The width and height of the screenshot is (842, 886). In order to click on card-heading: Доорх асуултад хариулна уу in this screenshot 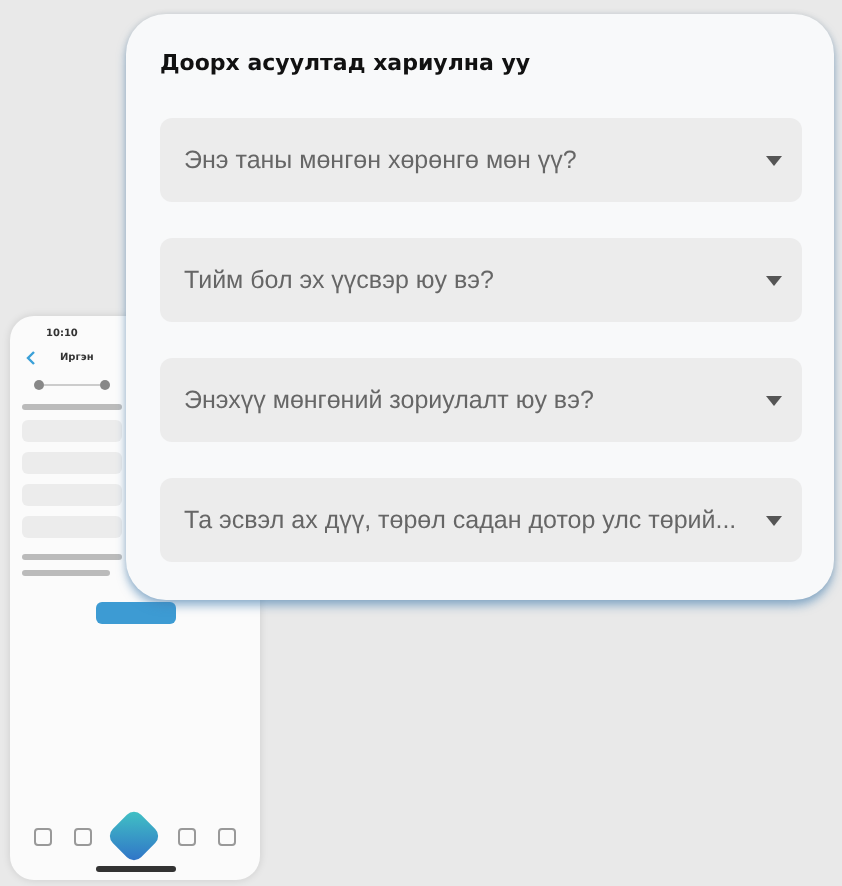, I will do `click(346, 63)`.